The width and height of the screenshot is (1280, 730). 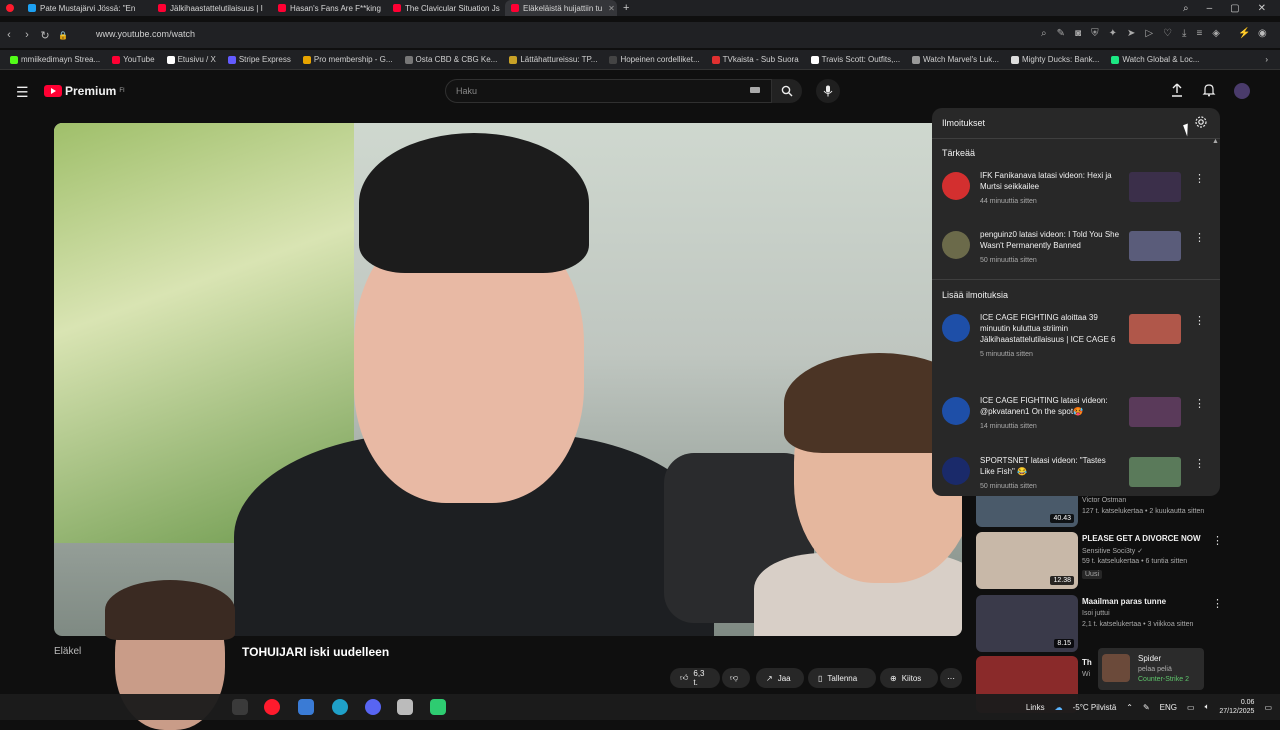 What do you see at coordinates (446, 8) in the screenshot?
I see `tab-4: The Clavicular Situation Js` at bounding box center [446, 8].